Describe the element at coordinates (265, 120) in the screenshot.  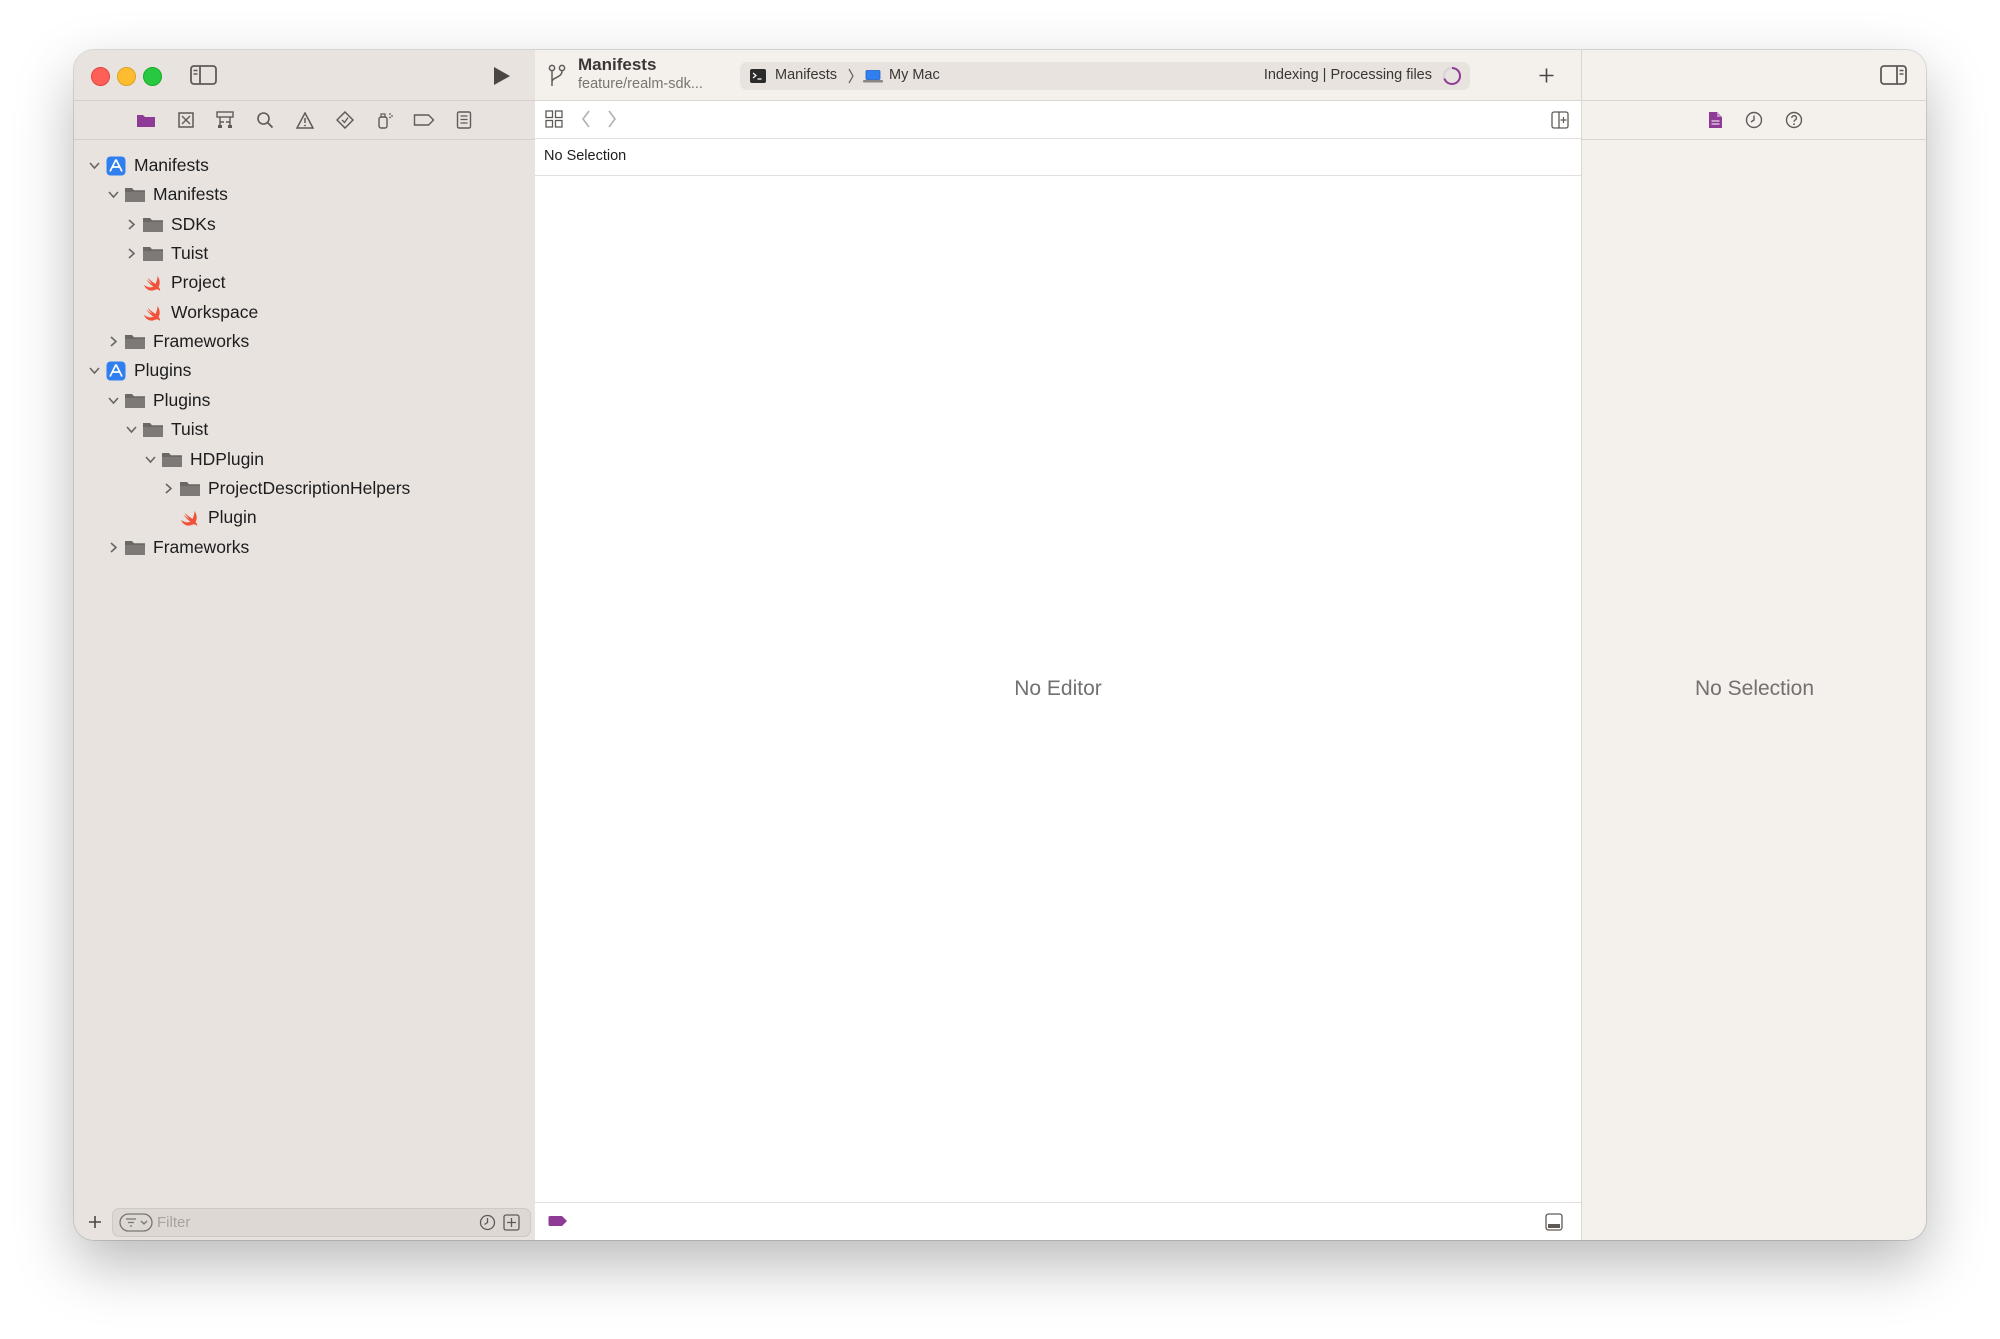
I see `find-navigator-tab` at that location.